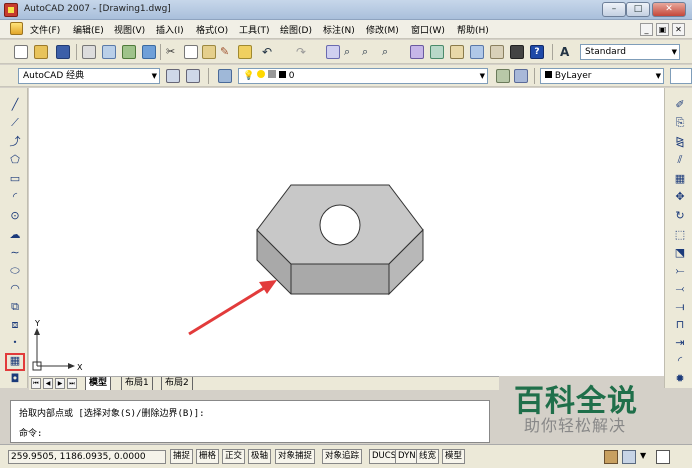 The height and width of the screenshot is (468, 692). What do you see at coordinates (137, 383) in the screenshot?
I see `tab-layout1: 布局1` at bounding box center [137, 383].